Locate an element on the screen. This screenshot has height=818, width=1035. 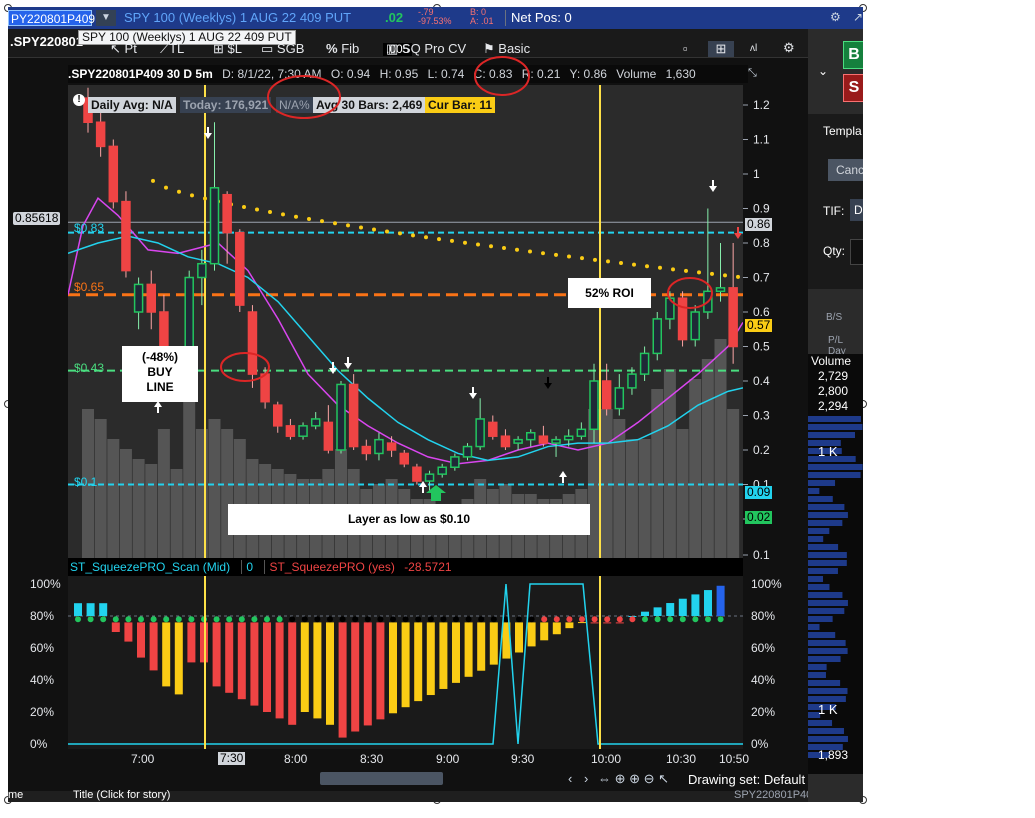
grid-layout-button: ⊞ is located at coordinates (721, 49).